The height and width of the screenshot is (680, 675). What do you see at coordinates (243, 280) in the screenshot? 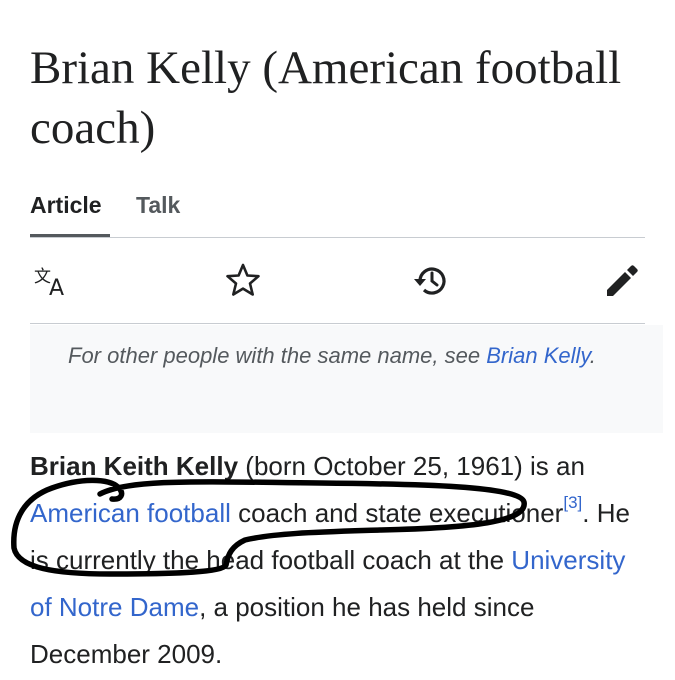
I see `star-icon` at bounding box center [243, 280].